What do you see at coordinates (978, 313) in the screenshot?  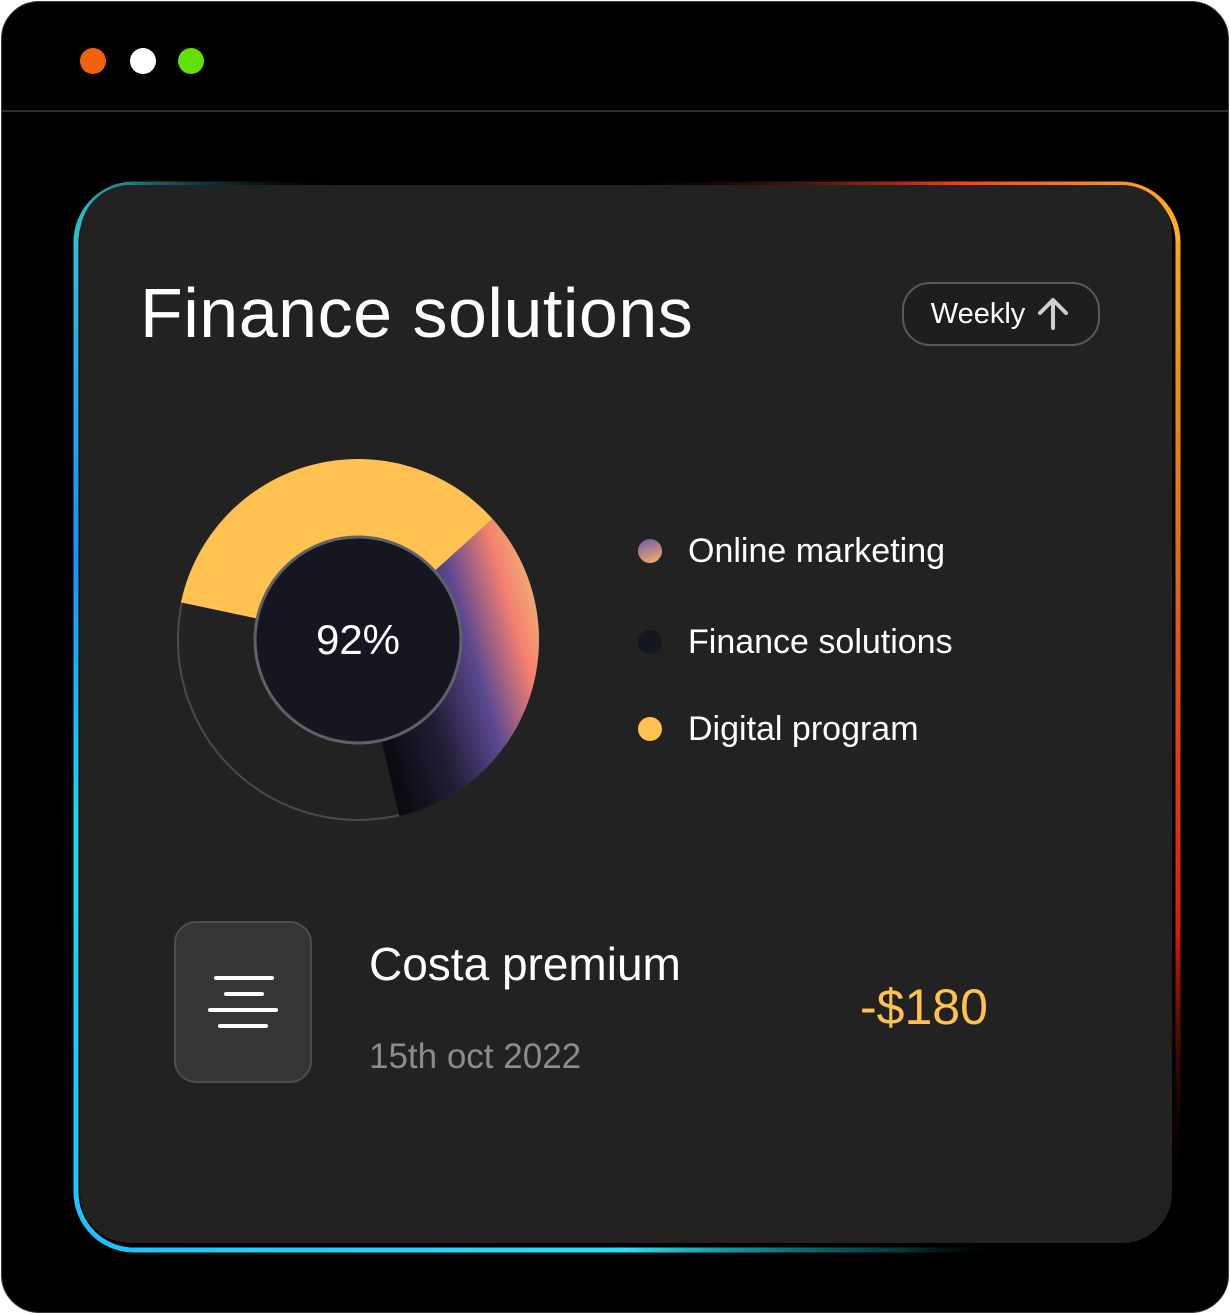 I see `period-label: Weekly` at bounding box center [978, 313].